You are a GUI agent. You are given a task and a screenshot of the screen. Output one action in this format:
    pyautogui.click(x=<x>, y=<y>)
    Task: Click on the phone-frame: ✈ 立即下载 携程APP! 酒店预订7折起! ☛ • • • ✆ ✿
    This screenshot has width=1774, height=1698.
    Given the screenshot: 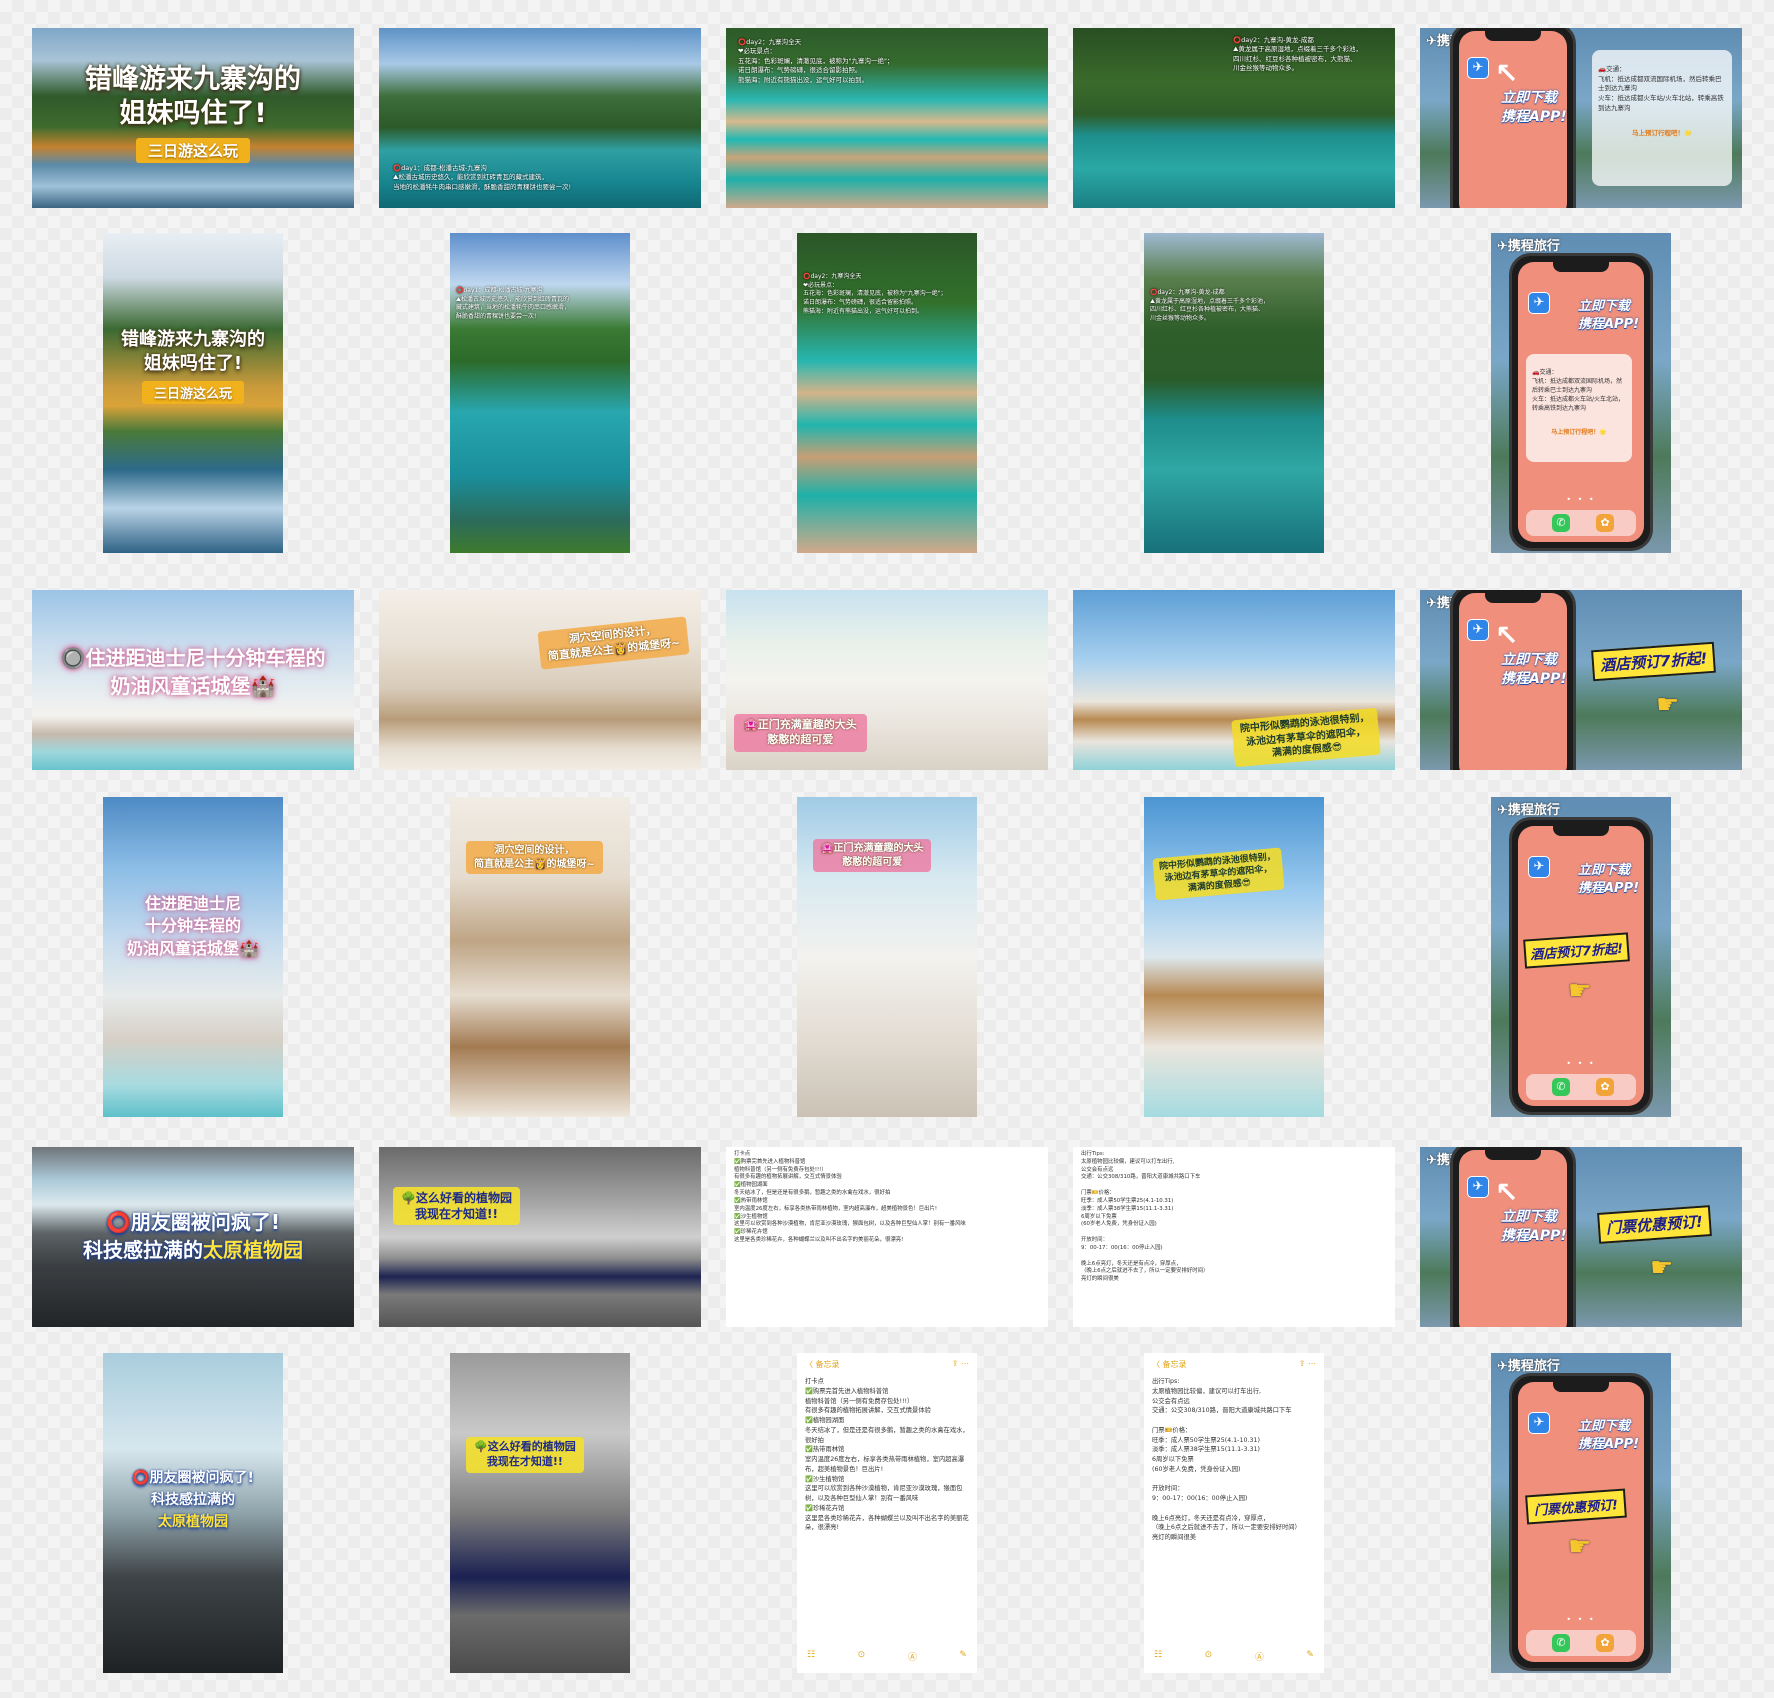 What is the action you would take?
    pyautogui.click(x=1581, y=966)
    